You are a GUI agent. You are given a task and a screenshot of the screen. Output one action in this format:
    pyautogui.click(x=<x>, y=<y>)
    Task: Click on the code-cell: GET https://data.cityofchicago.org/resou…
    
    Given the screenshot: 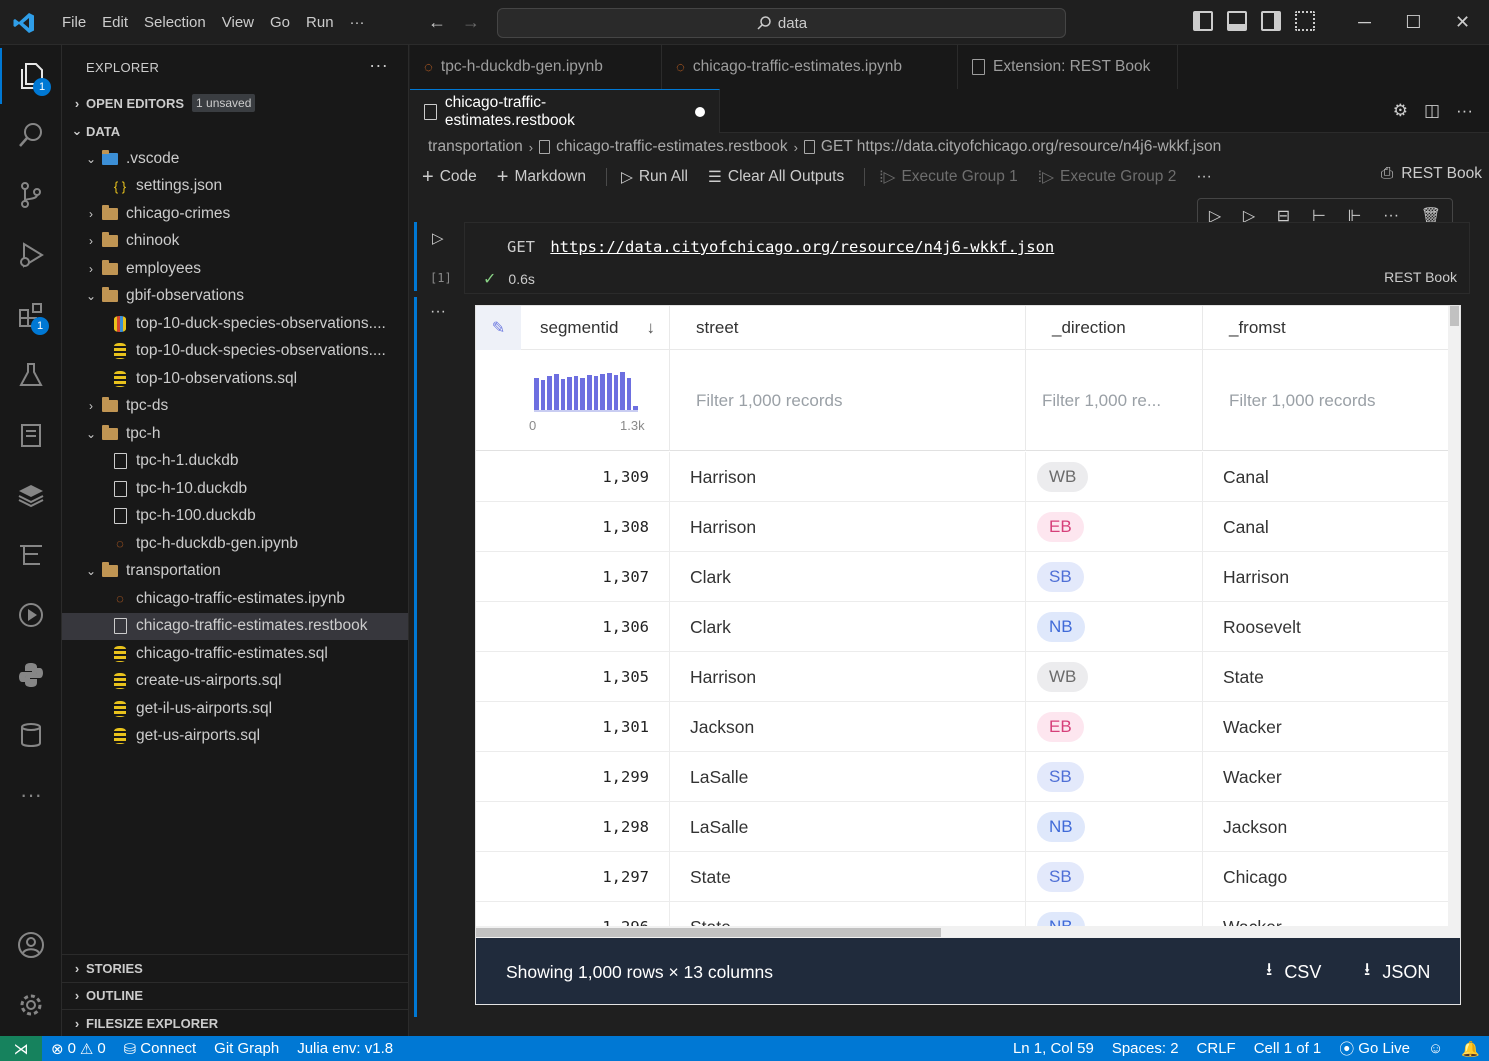 What is the action you would take?
    pyautogui.click(x=967, y=258)
    